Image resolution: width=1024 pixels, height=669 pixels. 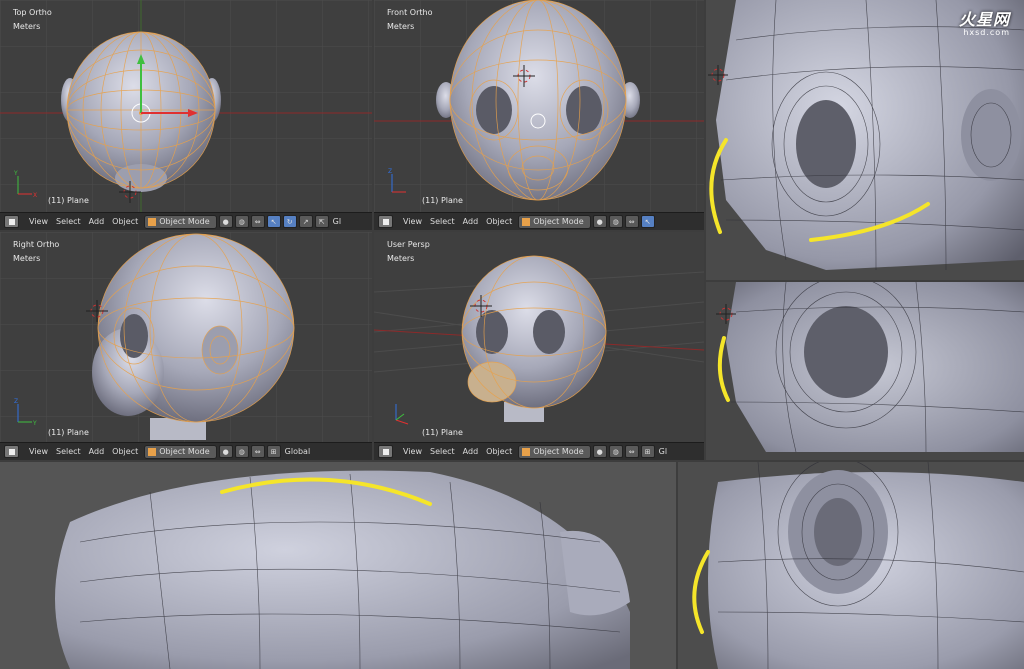 I want to click on axis-gizmo-icon, so click(x=402, y=414).